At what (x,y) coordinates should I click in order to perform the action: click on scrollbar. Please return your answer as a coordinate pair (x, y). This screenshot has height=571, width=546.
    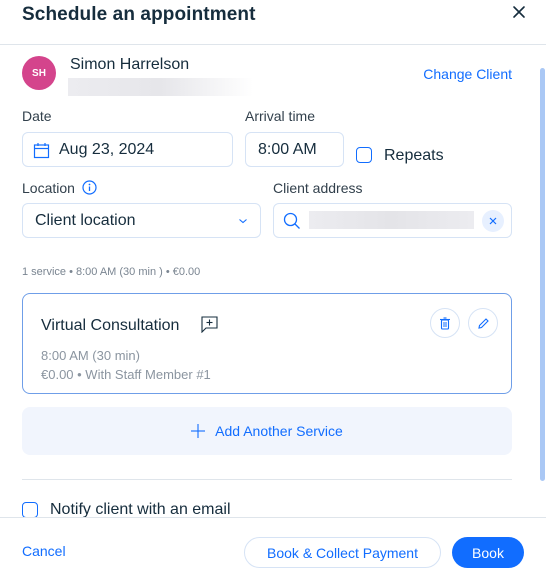
    Looking at the image, I should click on (542, 274).